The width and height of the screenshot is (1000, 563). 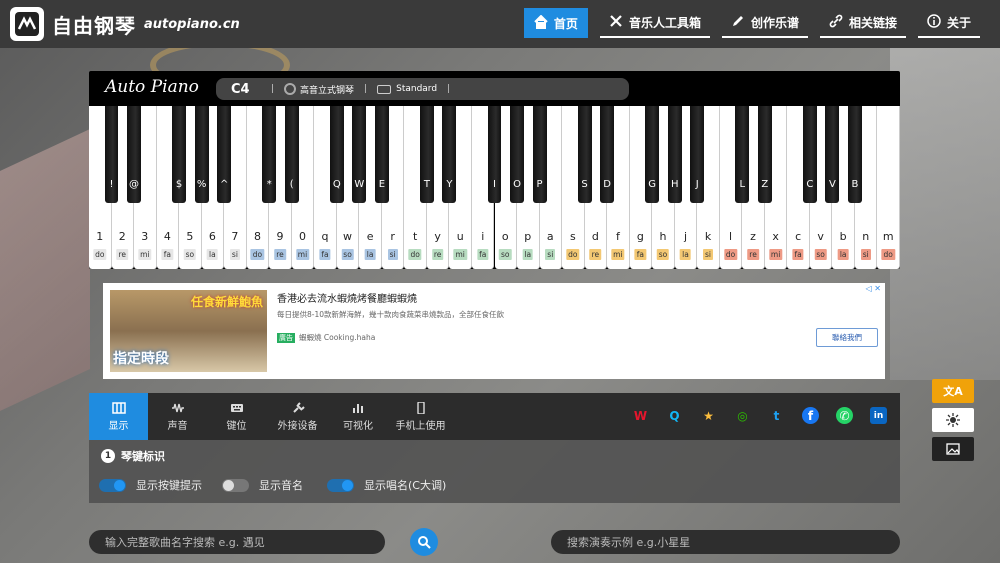 I want to click on site-name: 自由钢琴, so click(x=94, y=24).